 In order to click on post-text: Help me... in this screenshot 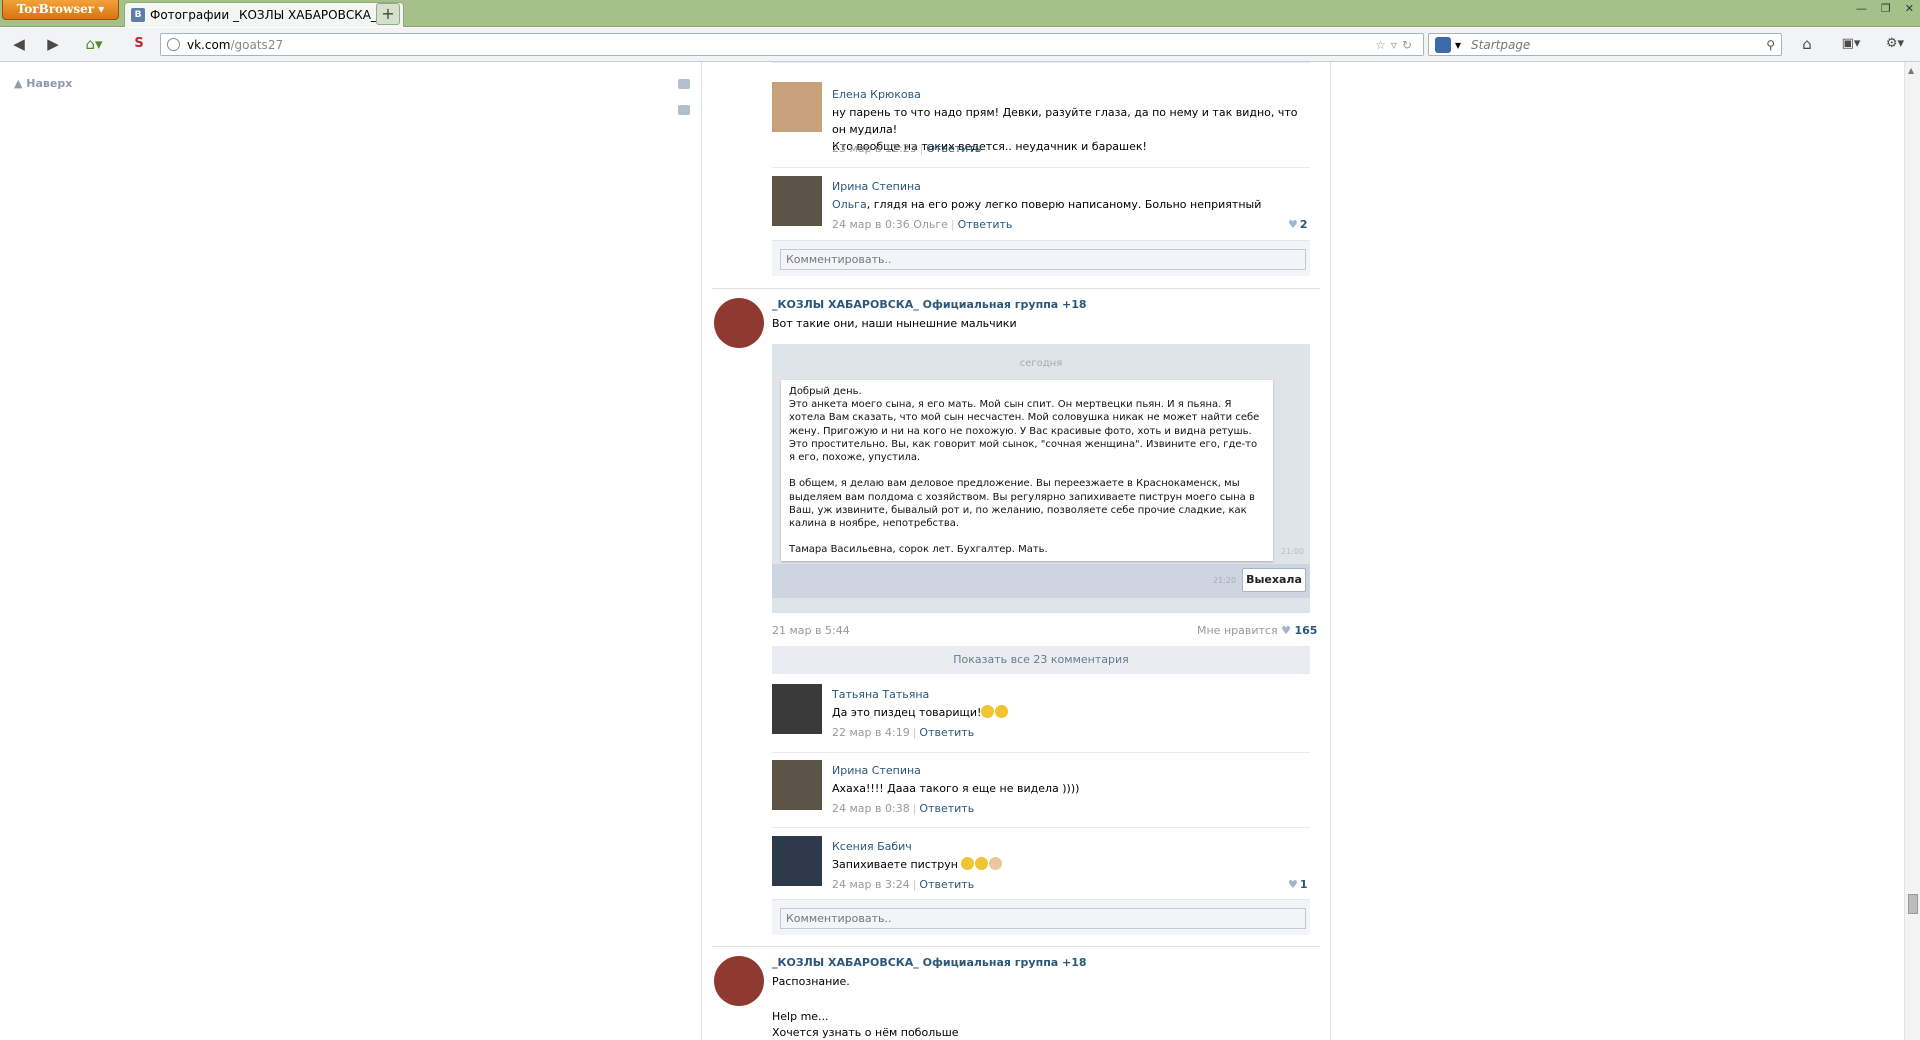, I will do `click(800, 1016)`.